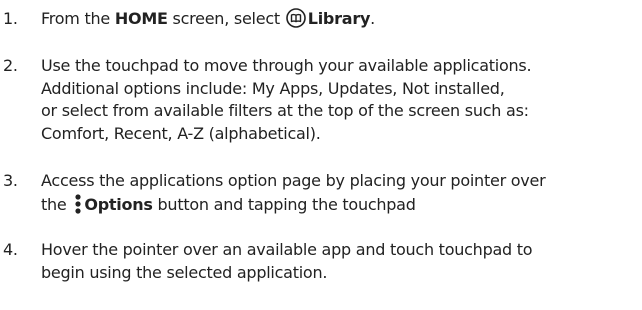 This screenshot has height=310, width=642. Describe the element at coordinates (141, 18) in the screenshot. I see `home-label: HOME` at that location.